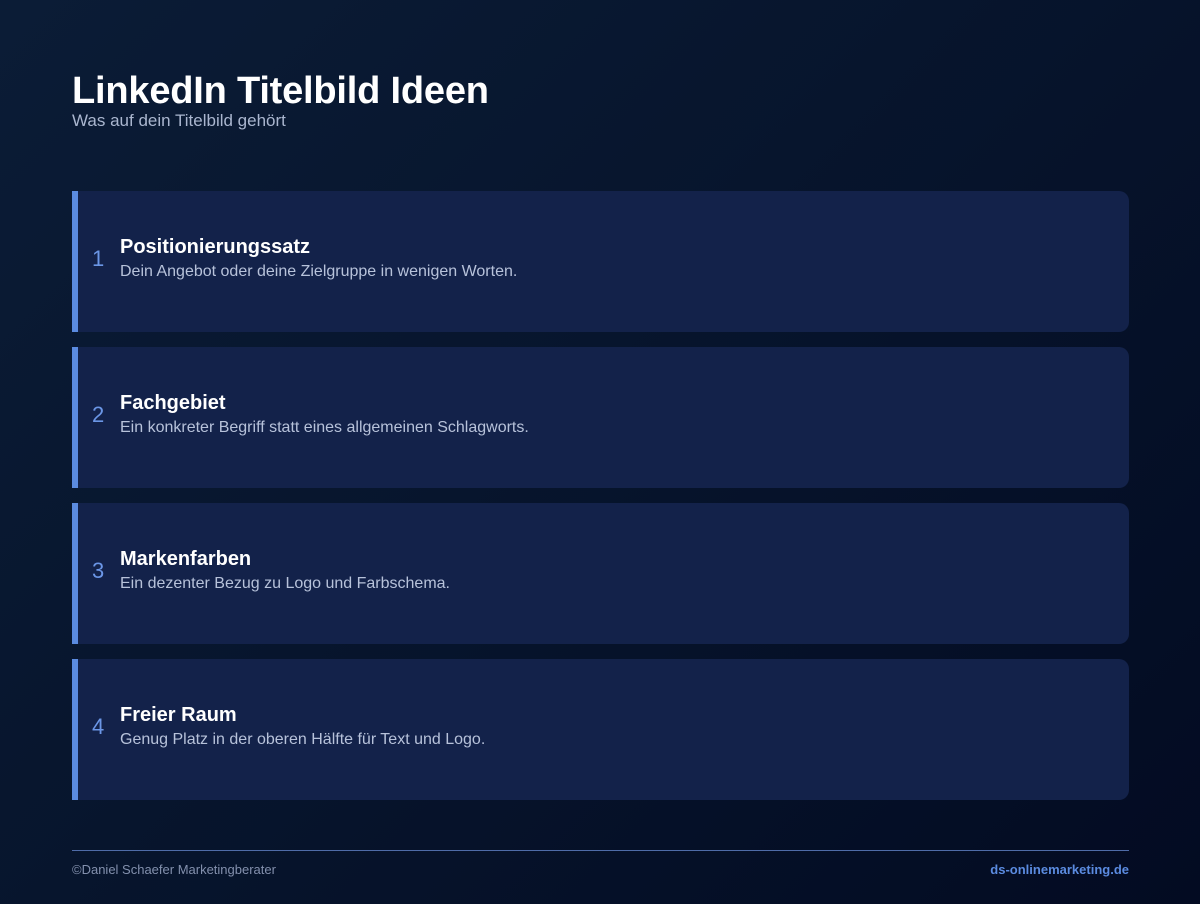 Image resolution: width=1200 pixels, height=904 pixels. What do you see at coordinates (174, 869) in the screenshot?
I see `footer-copyright: ©Daniel Schaefer Marketingberater` at bounding box center [174, 869].